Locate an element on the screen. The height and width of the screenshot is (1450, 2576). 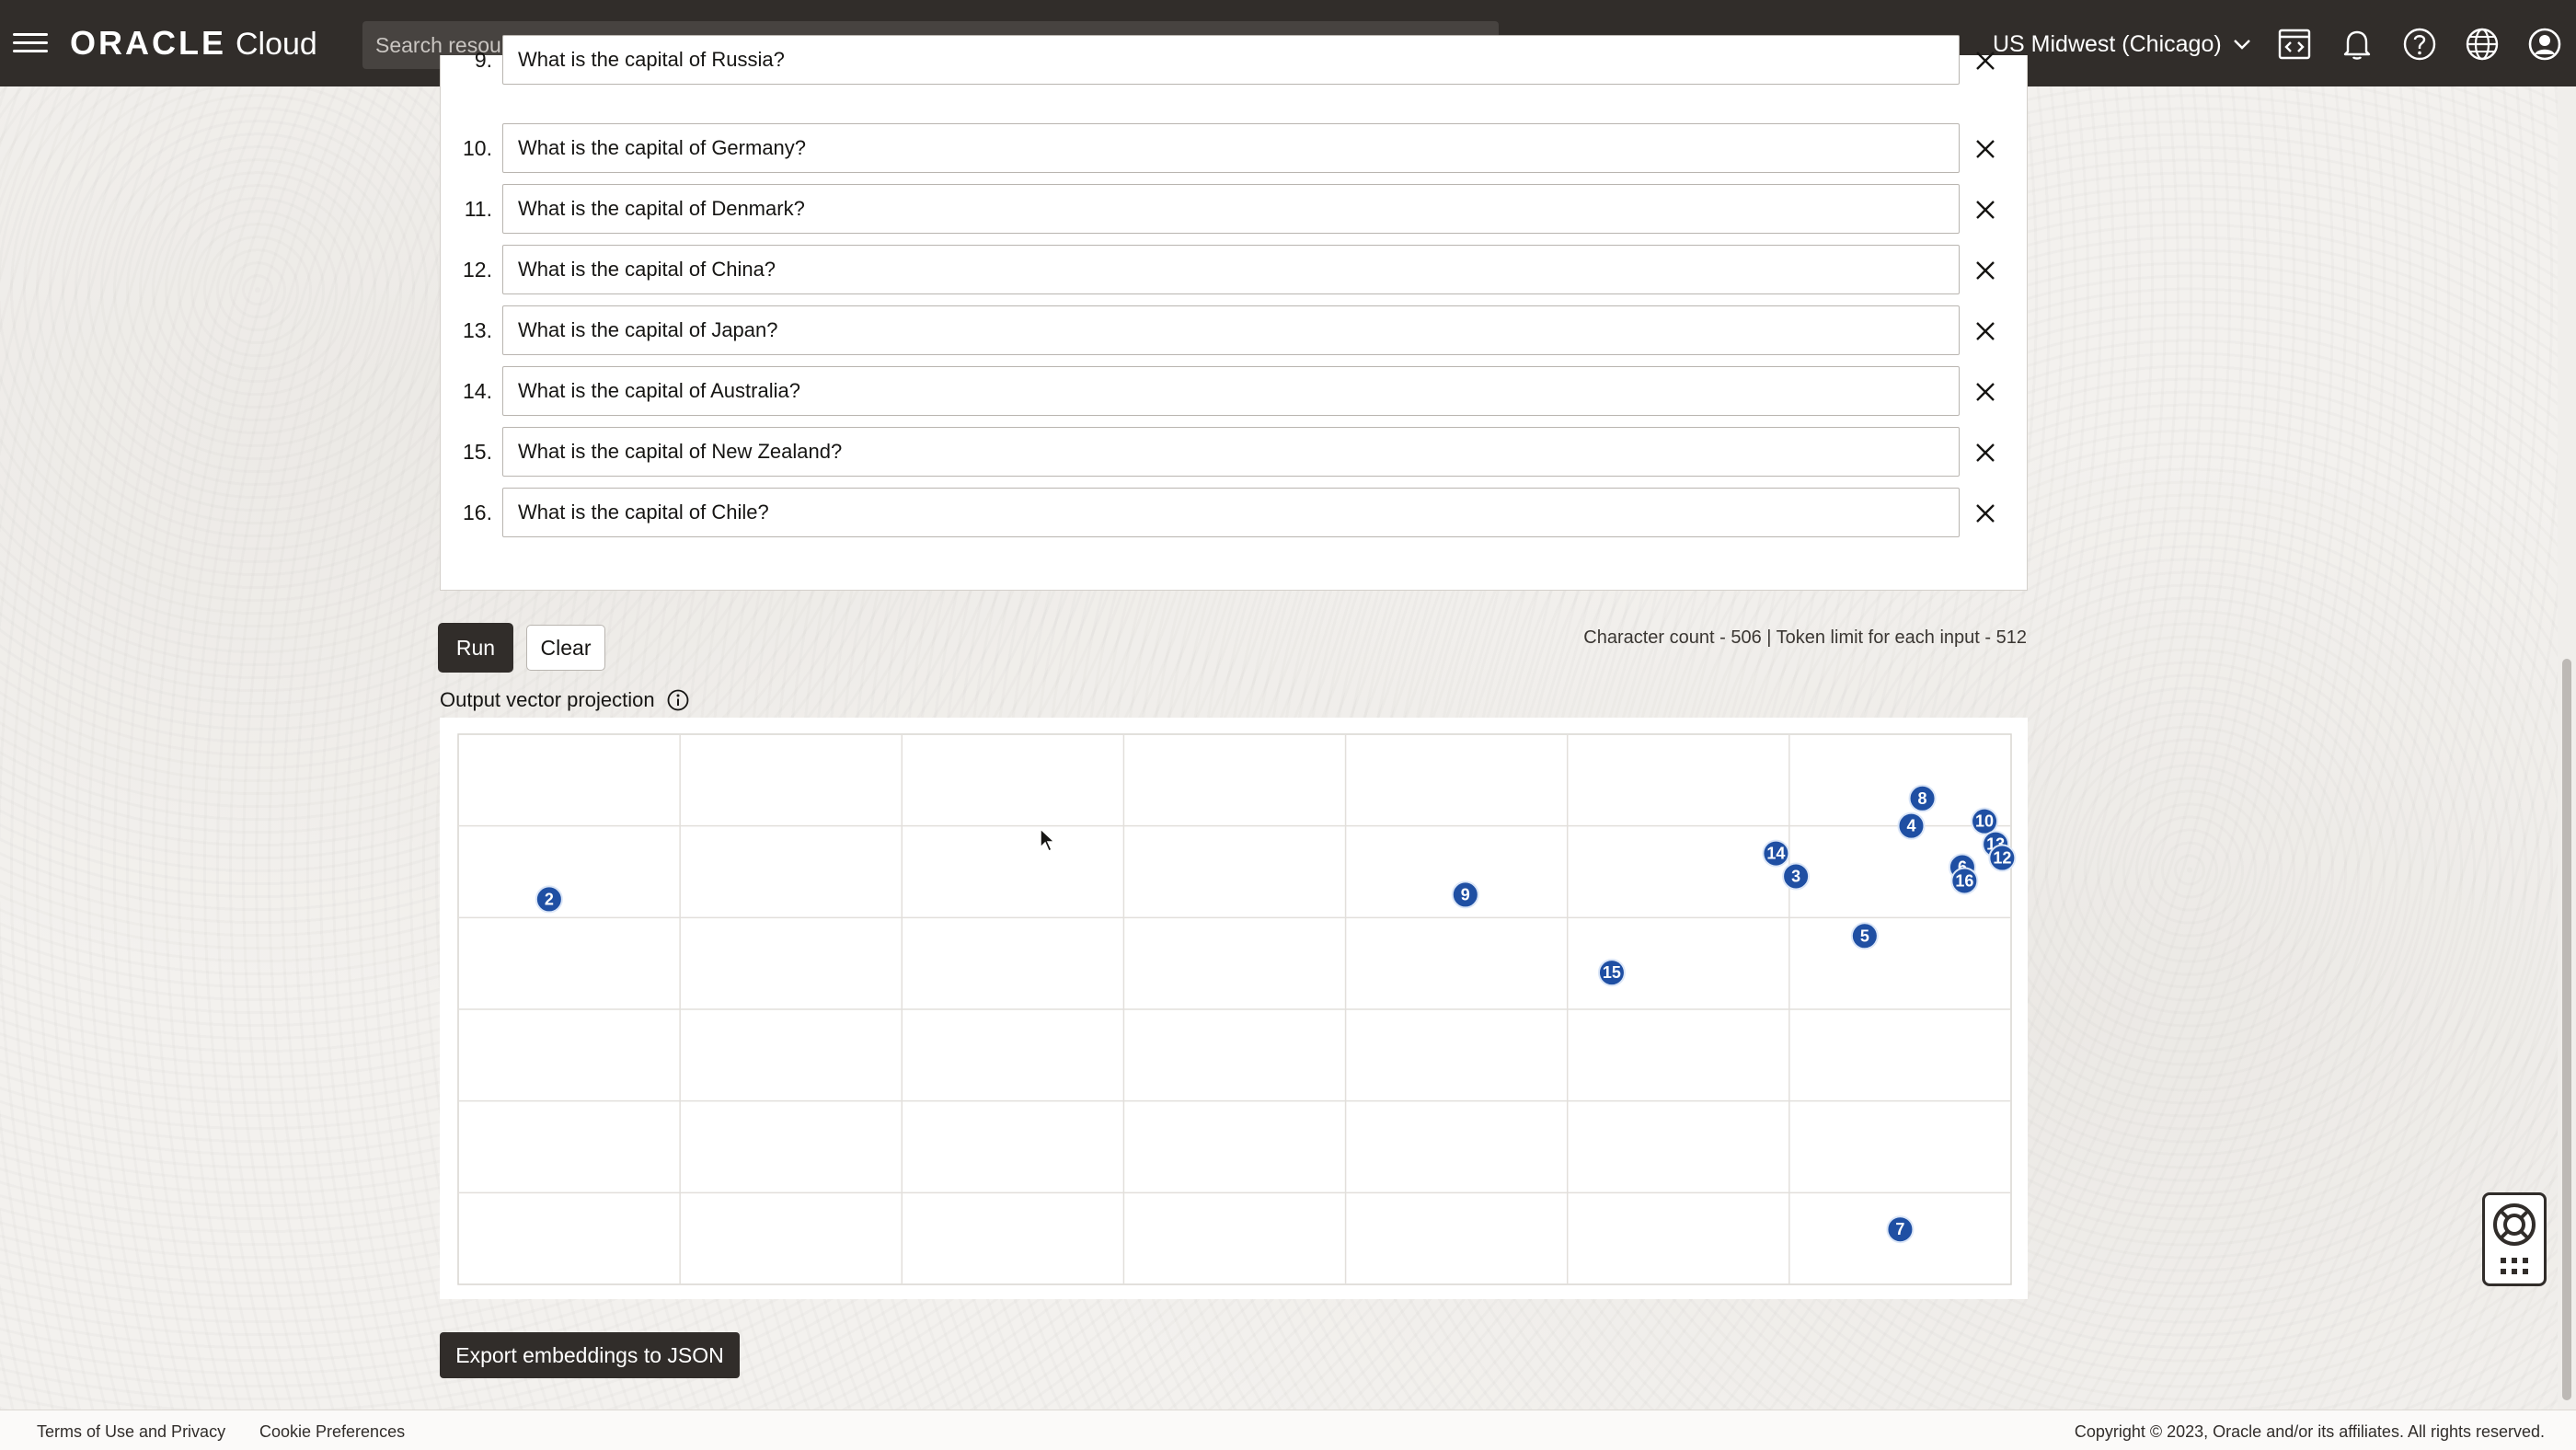
projection-title: Output vector projection is located at coordinates (547, 700).